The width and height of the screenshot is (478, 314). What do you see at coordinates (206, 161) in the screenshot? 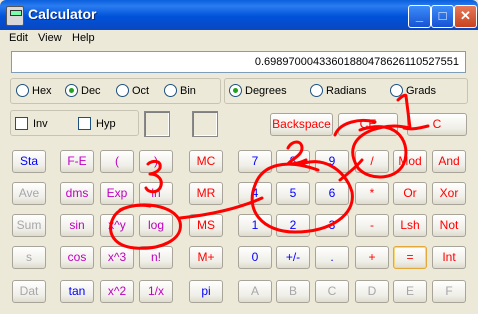
I see `mc-button: MC` at bounding box center [206, 161].